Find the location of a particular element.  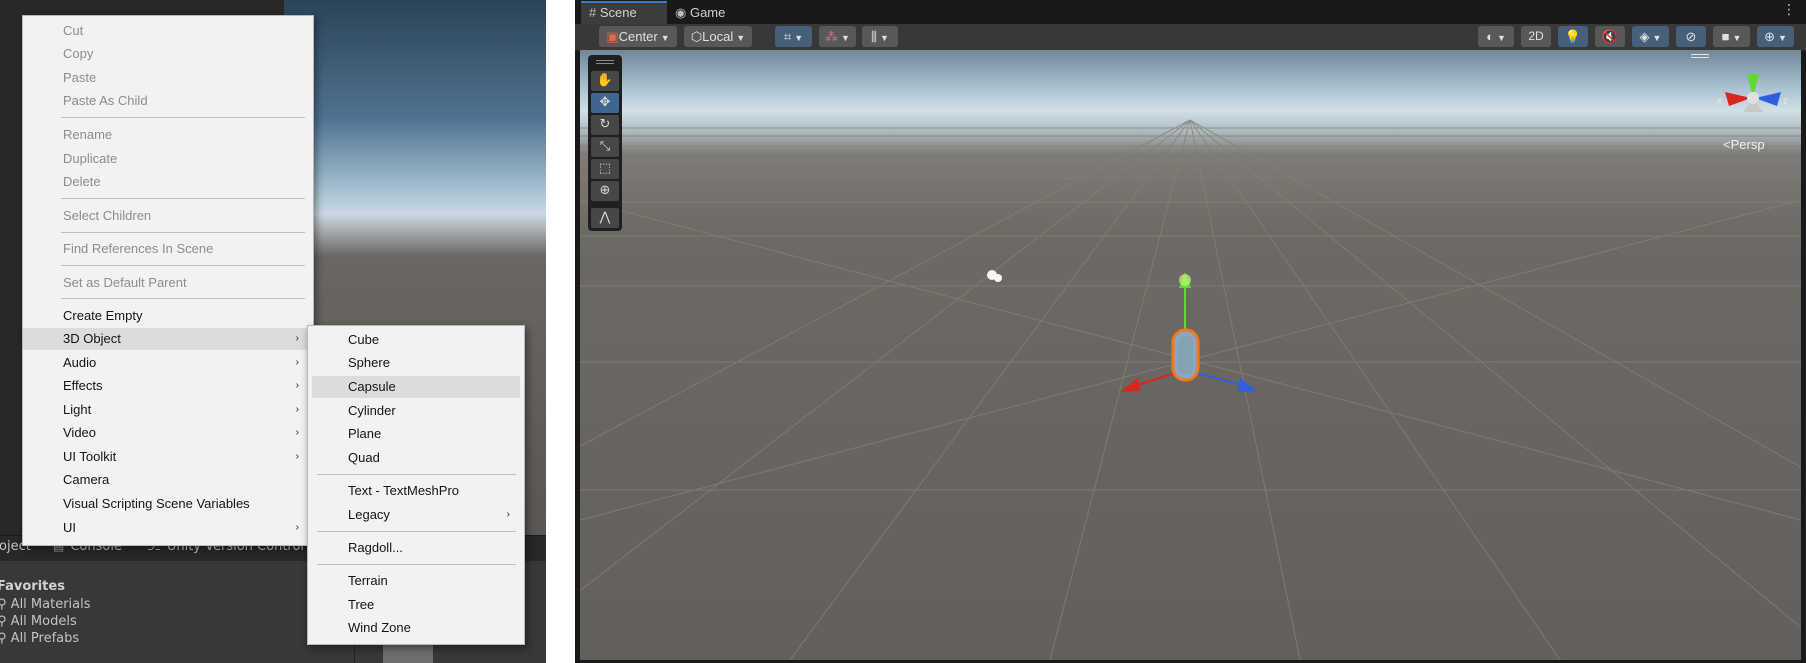

rect-tool-icon: ⬚ is located at coordinates (605, 169).